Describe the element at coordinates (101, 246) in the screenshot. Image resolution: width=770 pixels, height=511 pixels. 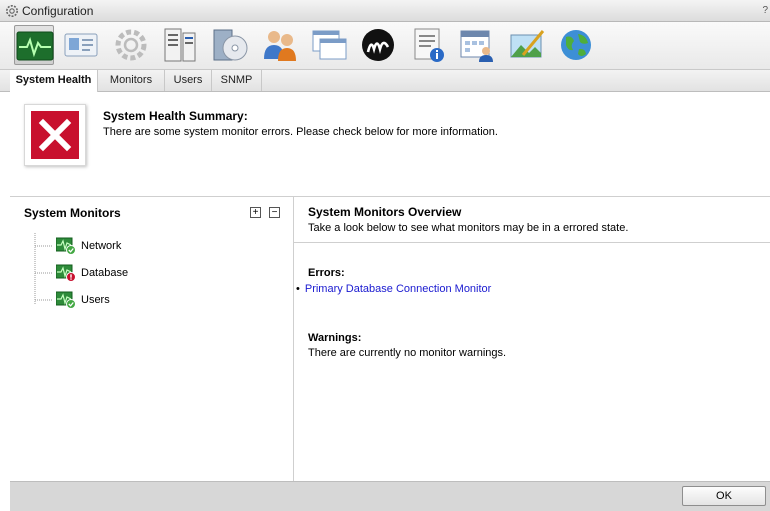
I see `tree-item-label: Network` at that location.